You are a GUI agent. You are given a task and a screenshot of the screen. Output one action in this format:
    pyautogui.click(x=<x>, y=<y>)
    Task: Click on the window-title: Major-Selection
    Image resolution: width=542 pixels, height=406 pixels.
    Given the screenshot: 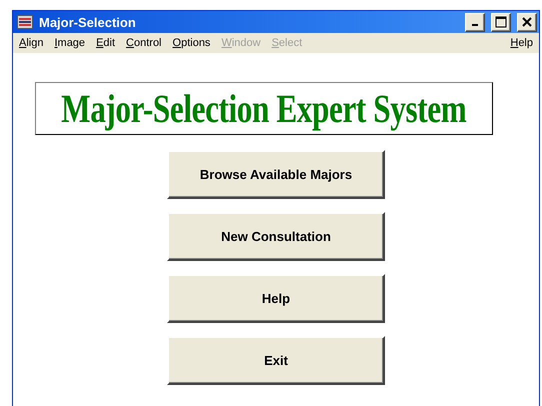 What is the action you would take?
    pyautogui.click(x=88, y=22)
    